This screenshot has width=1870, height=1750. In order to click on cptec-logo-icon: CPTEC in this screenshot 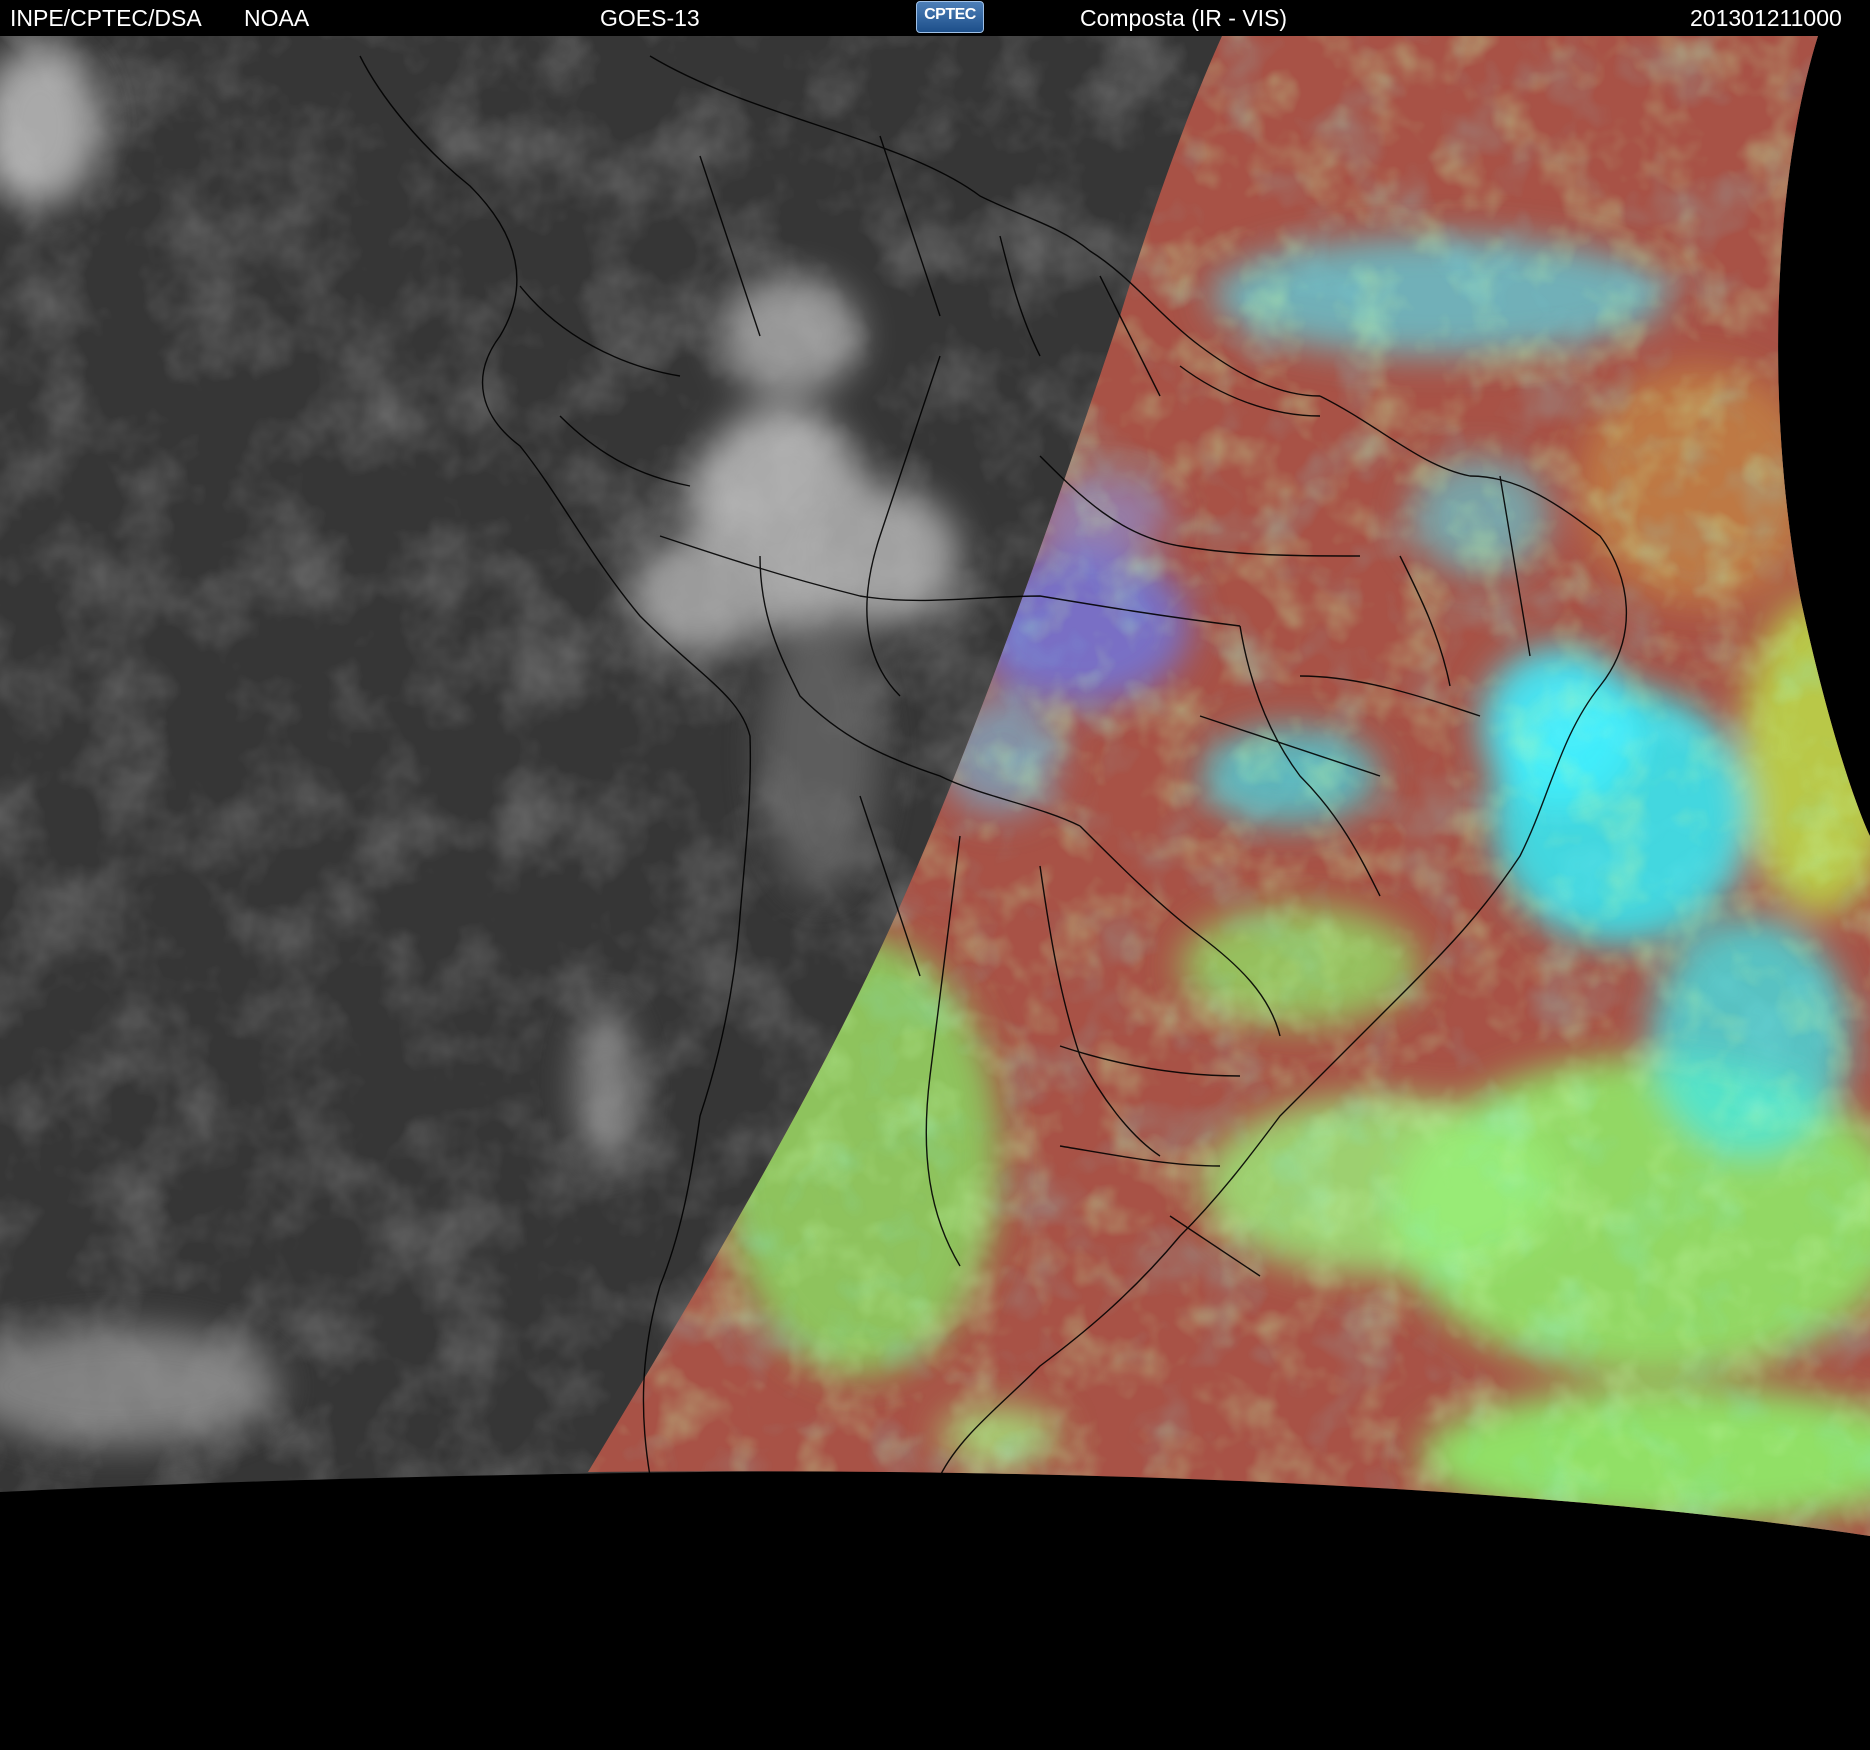, I will do `click(950, 17)`.